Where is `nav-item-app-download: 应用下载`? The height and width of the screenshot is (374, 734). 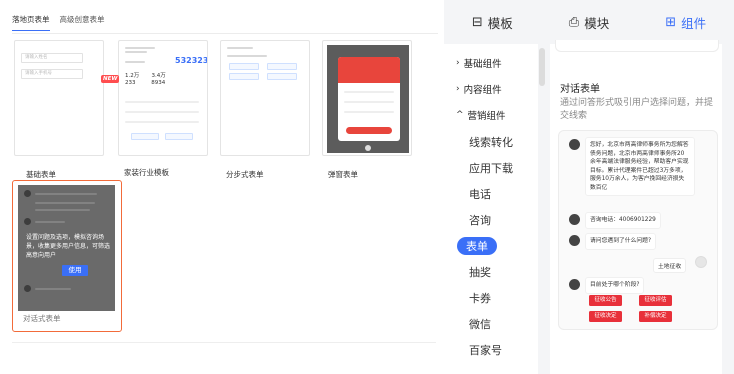 nav-item-app-download: 应用下载 is located at coordinates (491, 168).